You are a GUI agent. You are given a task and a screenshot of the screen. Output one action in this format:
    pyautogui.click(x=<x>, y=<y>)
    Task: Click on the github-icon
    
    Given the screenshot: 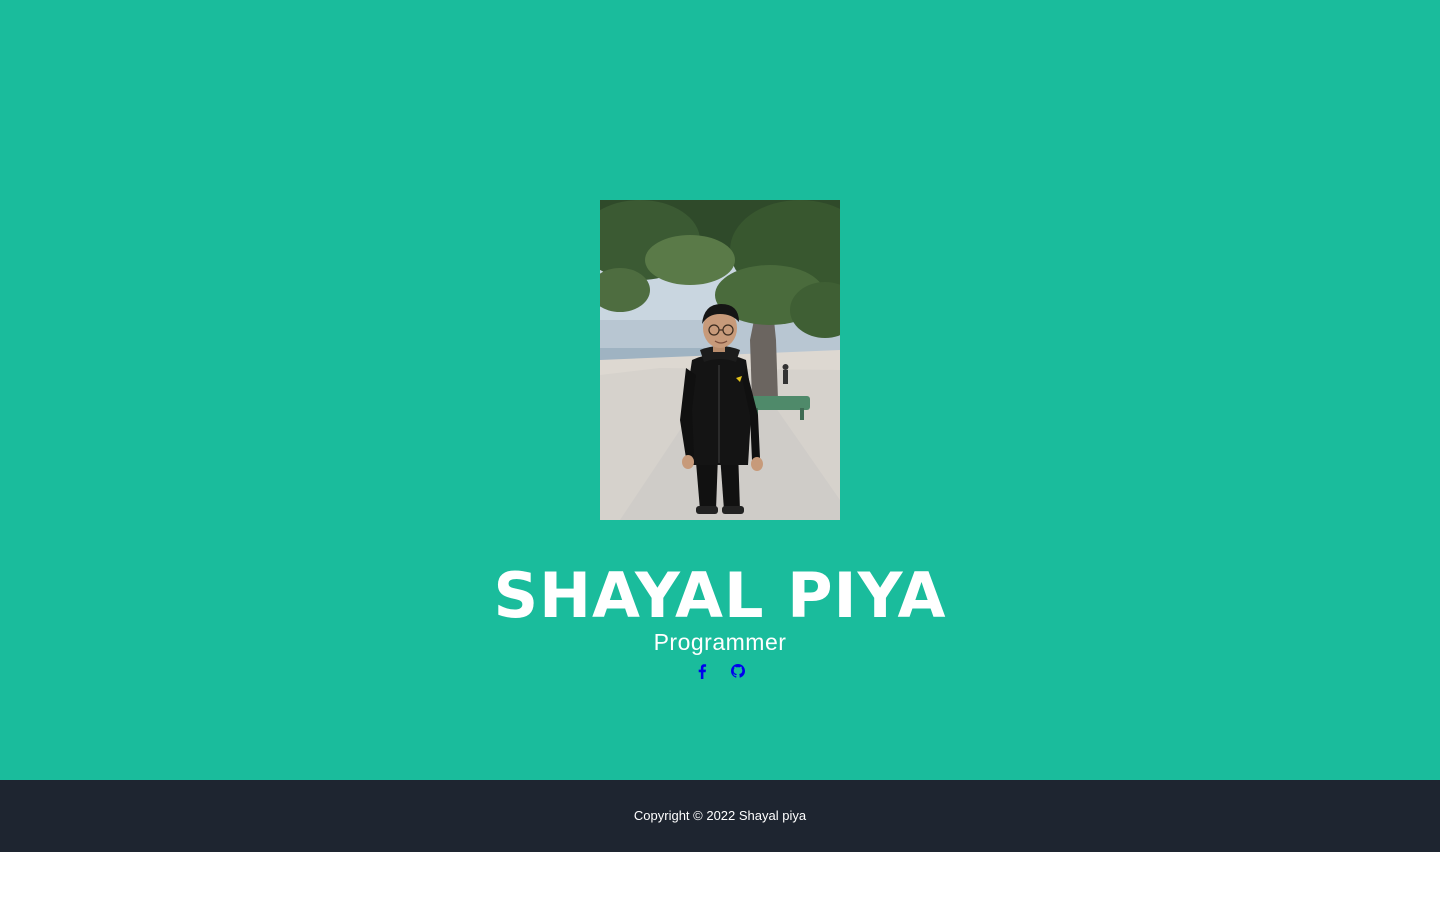 What is the action you would take?
    pyautogui.click(x=738, y=671)
    